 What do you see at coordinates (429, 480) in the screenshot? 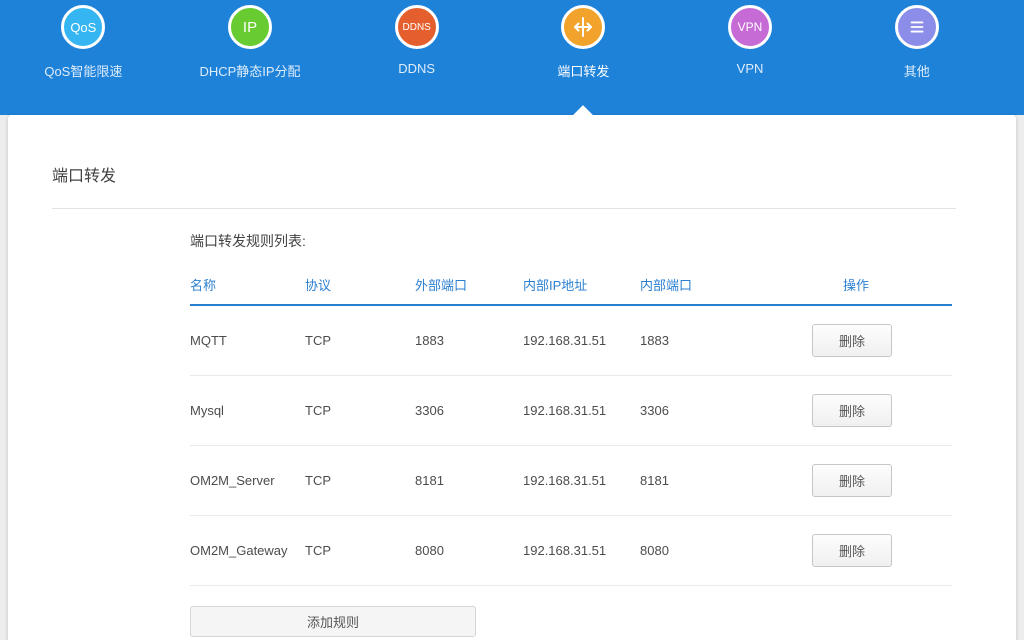
I see `rule-external-port-cell: 8181` at bounding box center [429, 480].